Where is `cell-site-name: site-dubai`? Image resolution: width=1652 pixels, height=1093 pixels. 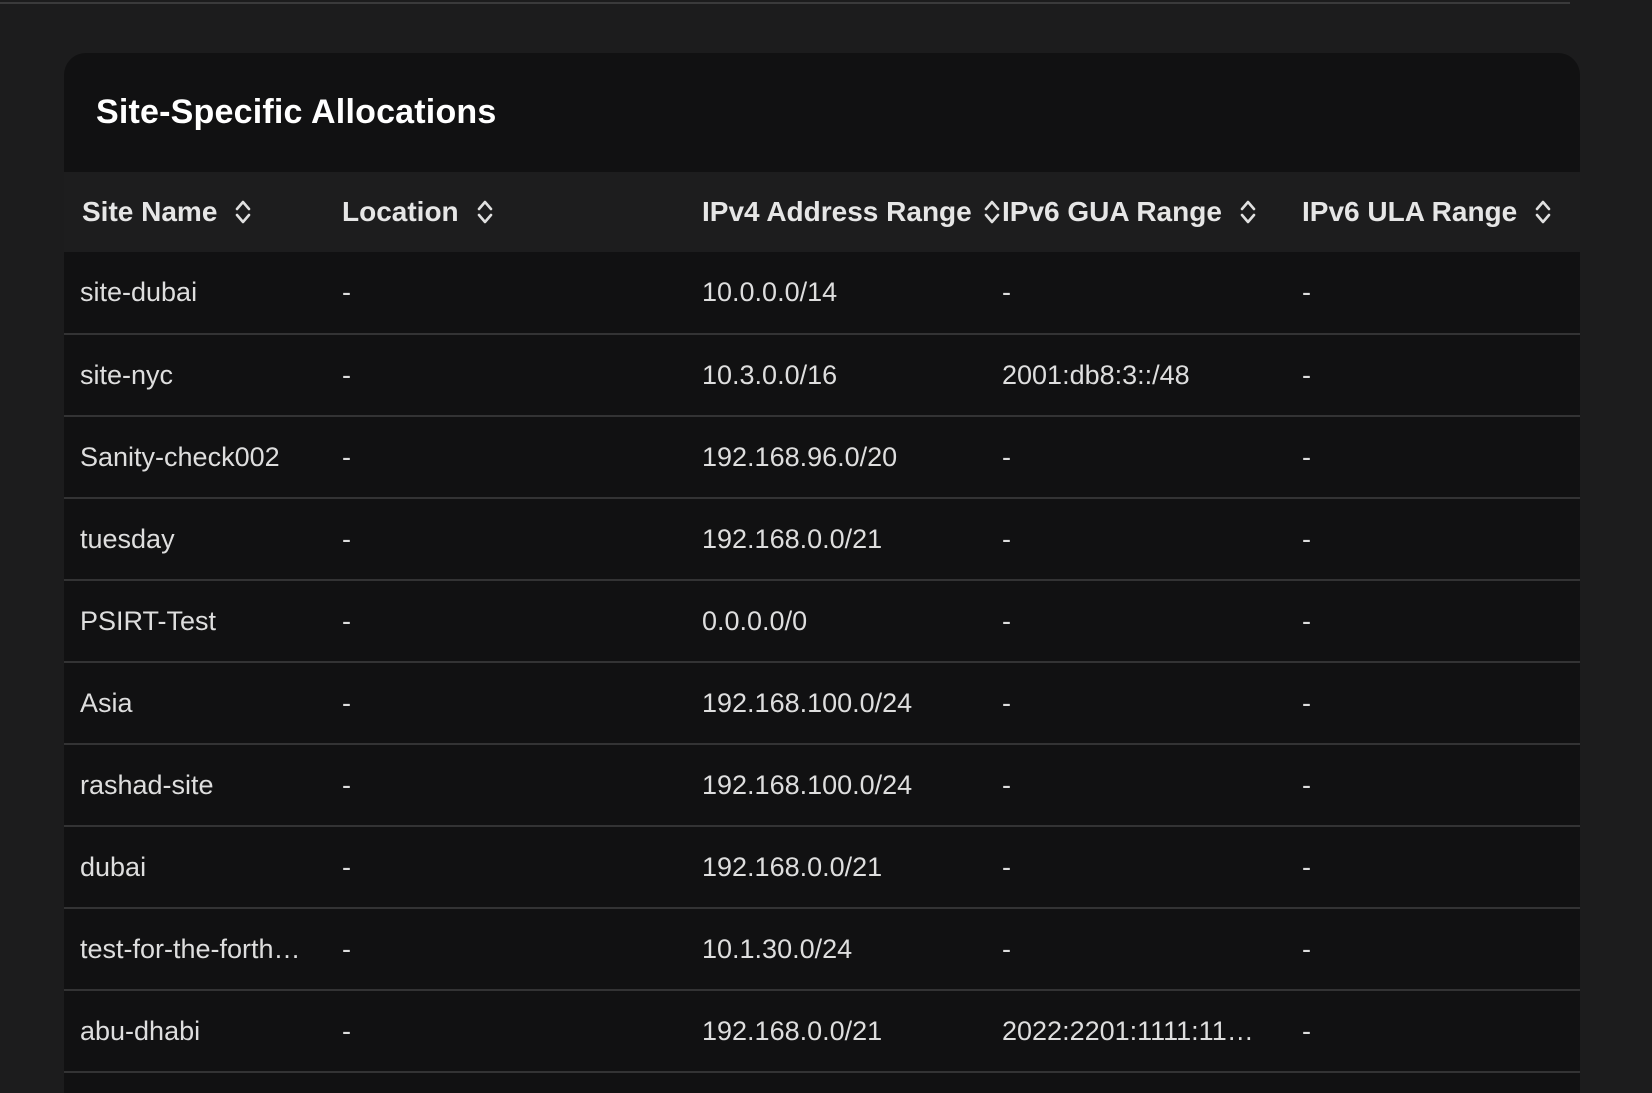
cell-site-name: site-dubai is located at coordinates (139, 292).